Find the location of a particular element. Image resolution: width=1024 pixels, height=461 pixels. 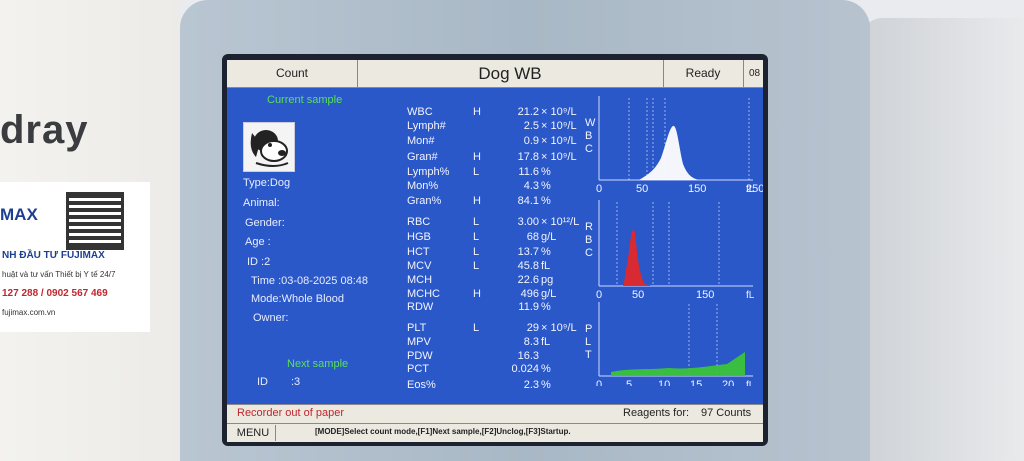

result-value: 2.3 is located at coordinates (531, 385).